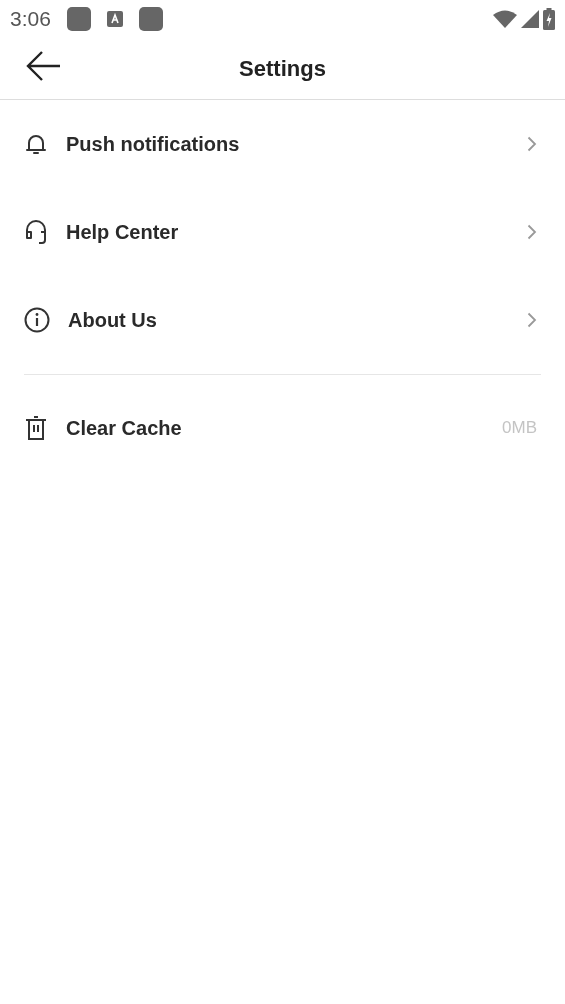  Describe the element at coordinates (36, 428) in the screenshot. I see `trash-icon` at that location.